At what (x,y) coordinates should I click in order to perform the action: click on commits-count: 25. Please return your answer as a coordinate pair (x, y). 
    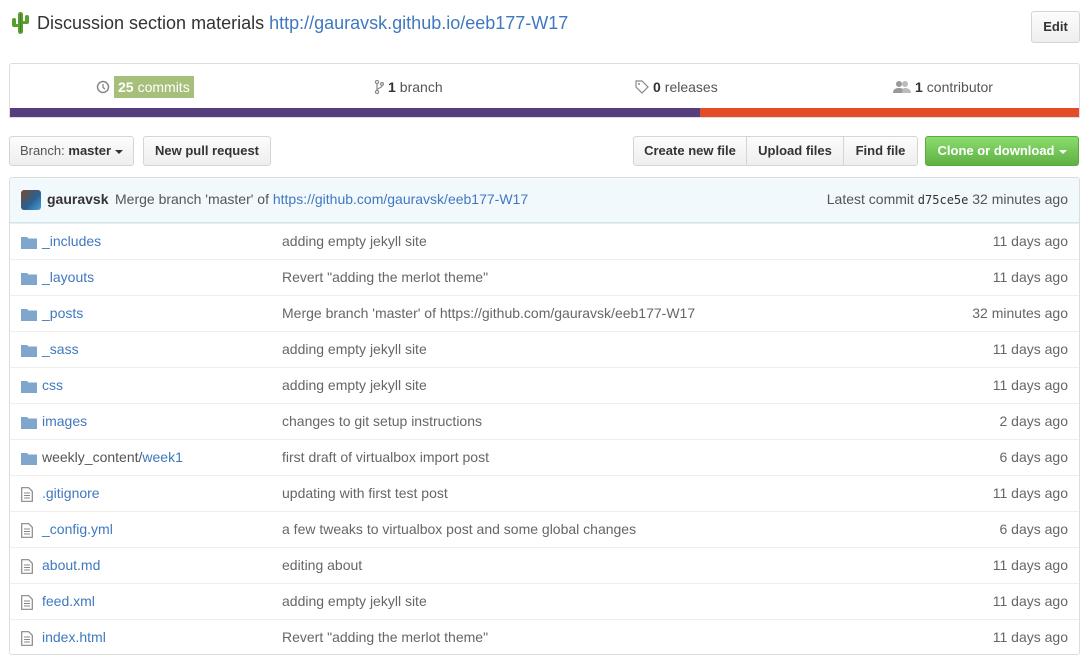
    Looking at the image, I should click on (126, 87).